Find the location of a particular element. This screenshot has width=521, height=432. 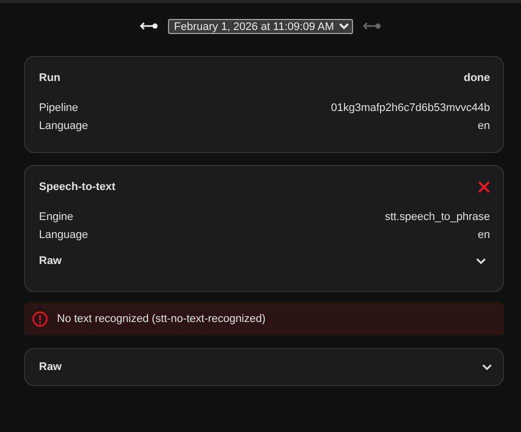

card-title: Speech-to-text is located at coordinates (77, 187).